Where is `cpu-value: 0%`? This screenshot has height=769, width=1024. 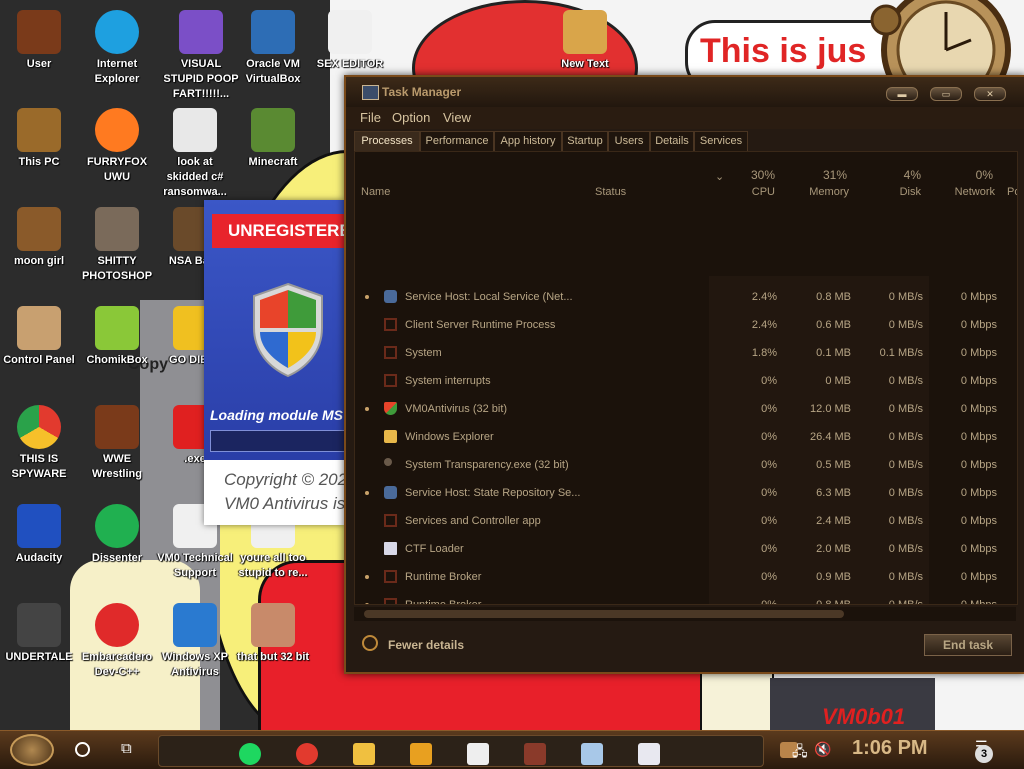 cpu-value: 0% is located at coordinates (769, 577).